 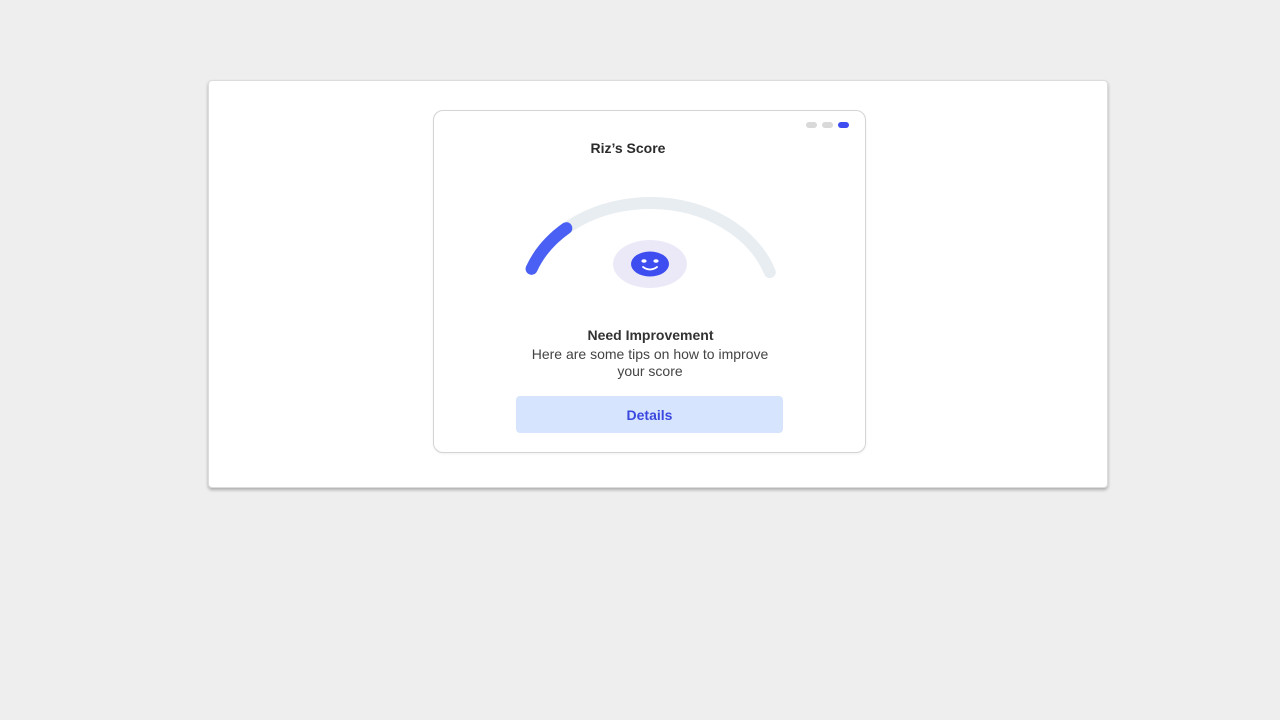 I want to click on status-title: Need Improvement, so click(x=650, y=335).